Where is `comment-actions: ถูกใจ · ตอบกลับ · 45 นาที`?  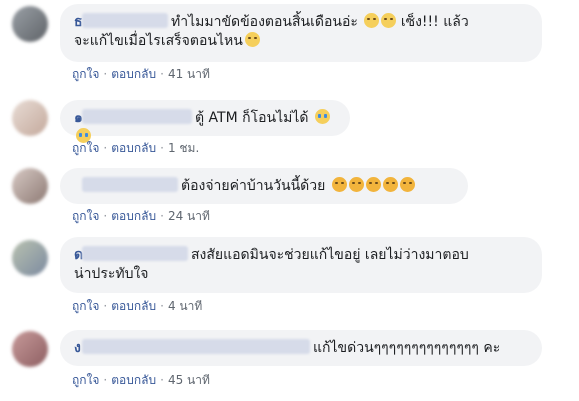
comment-actions: ถูกใจ · ตอบกลับ · 45 นาที is located at coordinates (141, 380).